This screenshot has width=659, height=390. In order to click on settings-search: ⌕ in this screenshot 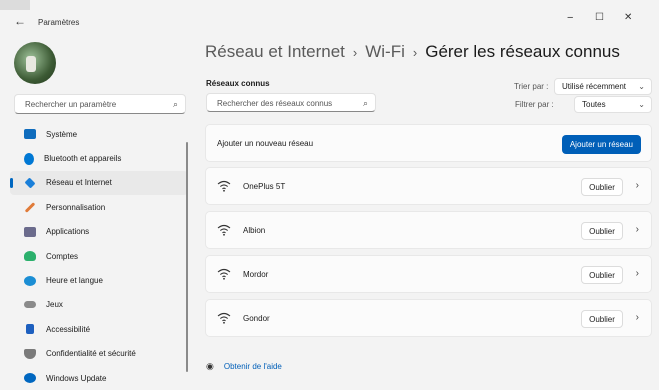, I will do `click(100, 104)`.